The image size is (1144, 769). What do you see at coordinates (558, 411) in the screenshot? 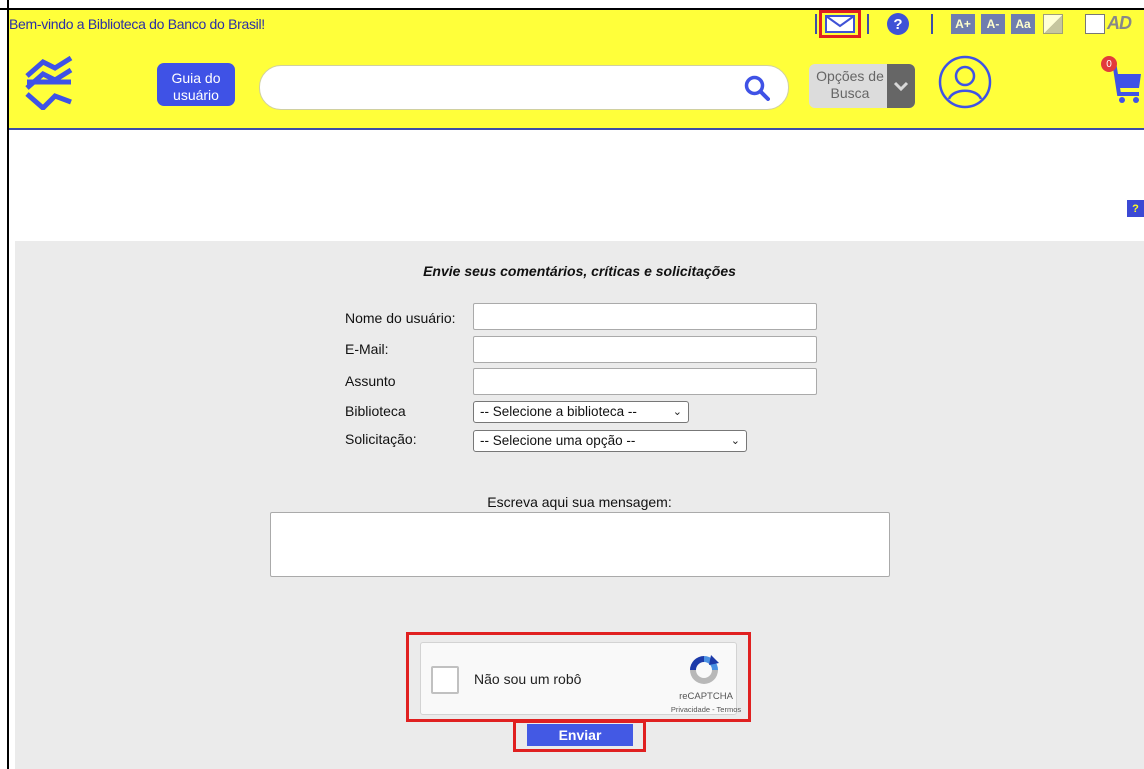
I see `library-select-value: -- Selecione a biblioteca --` at bounding box center [558, 411].